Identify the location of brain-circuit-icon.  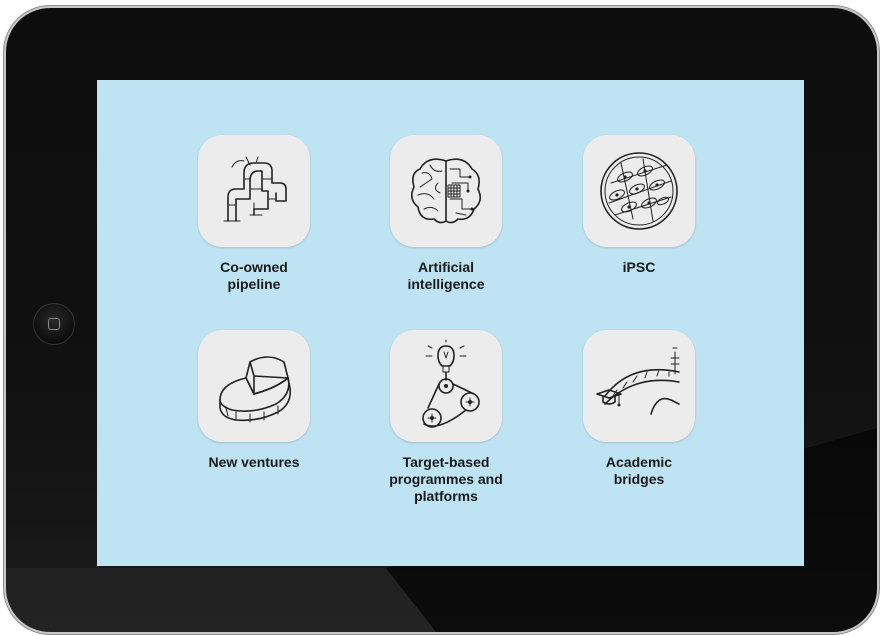
(446, 191).